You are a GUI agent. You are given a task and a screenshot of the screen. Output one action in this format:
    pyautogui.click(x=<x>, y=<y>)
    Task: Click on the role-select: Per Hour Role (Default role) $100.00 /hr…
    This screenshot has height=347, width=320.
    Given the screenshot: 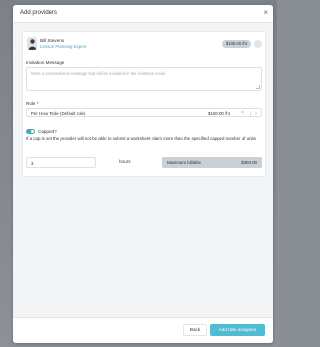 What is the action you would take?
    pyautogui.click(x=144, y=112)
    